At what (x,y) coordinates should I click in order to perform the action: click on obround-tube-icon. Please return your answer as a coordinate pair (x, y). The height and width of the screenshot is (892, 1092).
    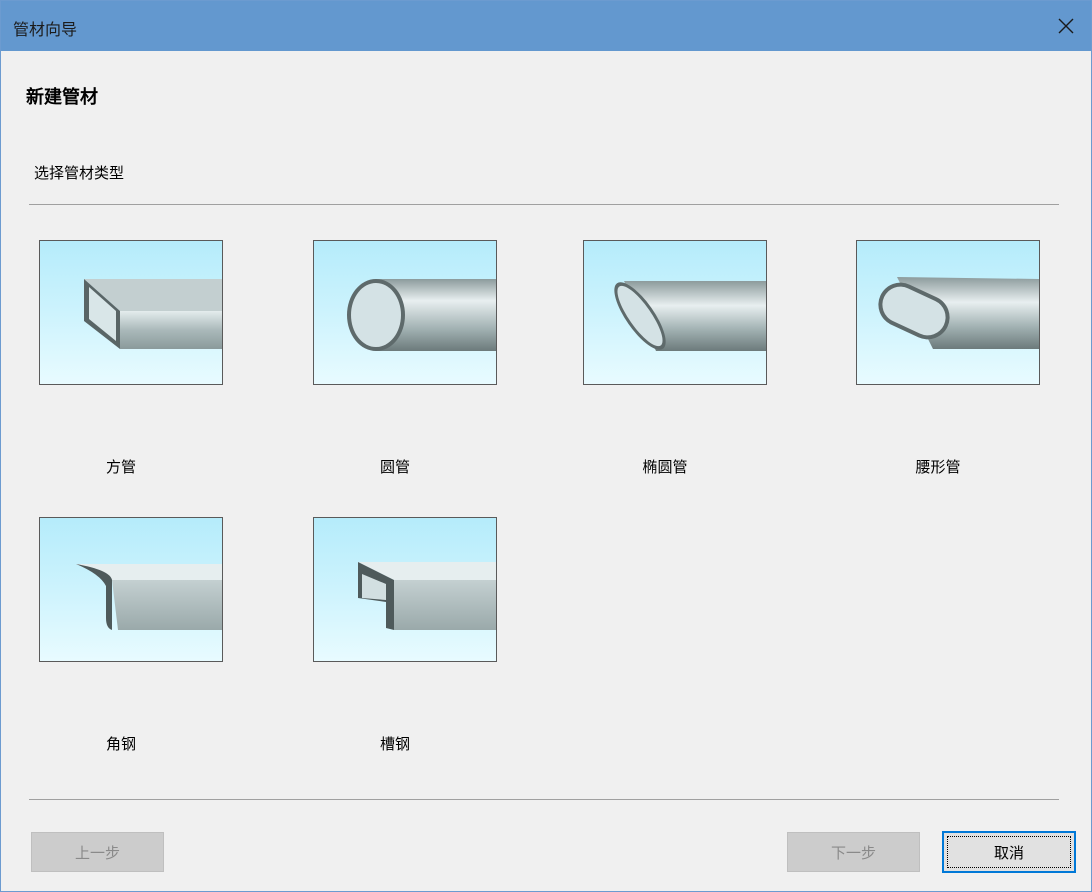
    Looking at the image, I should click on (948, 312).